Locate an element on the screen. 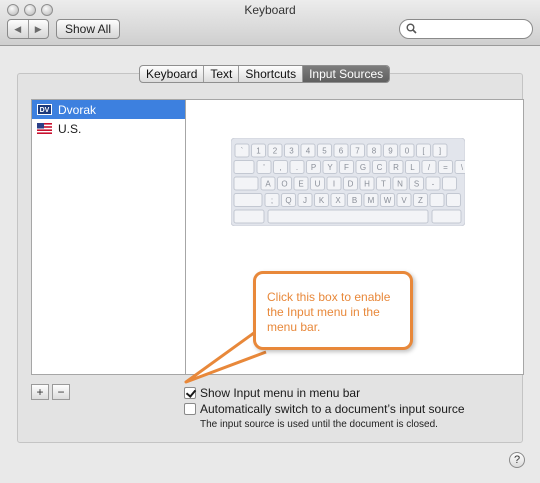 This screenshot has width=540, height=483. keyboard-key: 3 is located at coordinates (291, 150).